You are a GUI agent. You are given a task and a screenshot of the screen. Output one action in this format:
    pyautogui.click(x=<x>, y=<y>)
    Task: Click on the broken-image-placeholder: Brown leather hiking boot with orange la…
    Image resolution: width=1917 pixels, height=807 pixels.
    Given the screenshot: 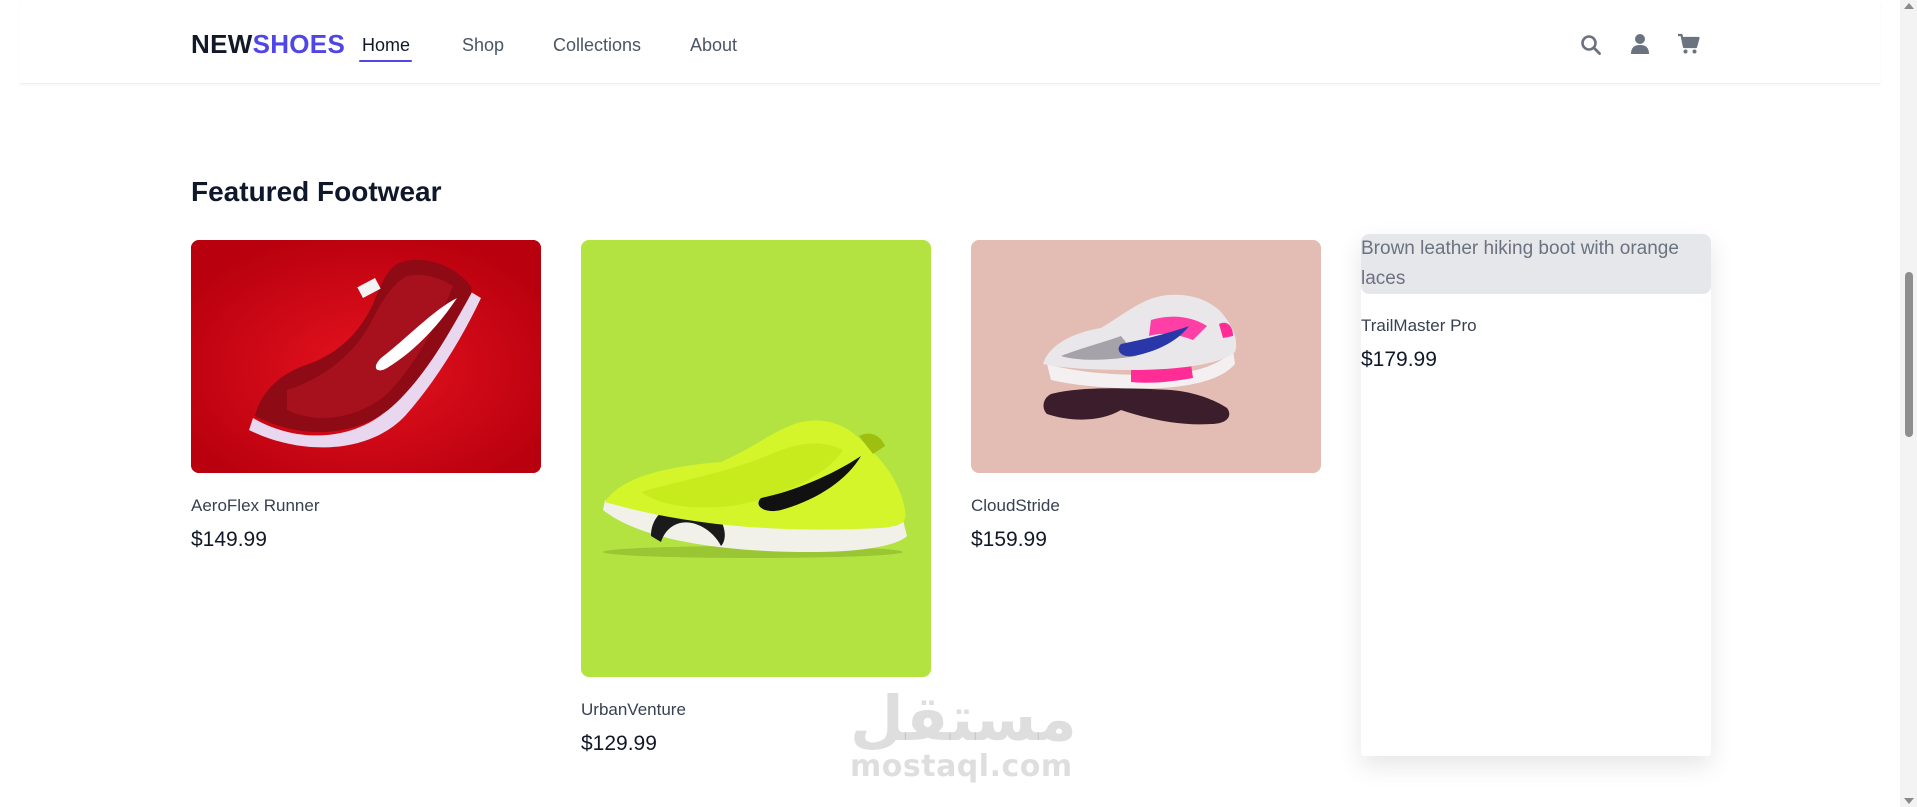 What is the action you would take?
    pyautogui.click(x=1536, y=264)
    